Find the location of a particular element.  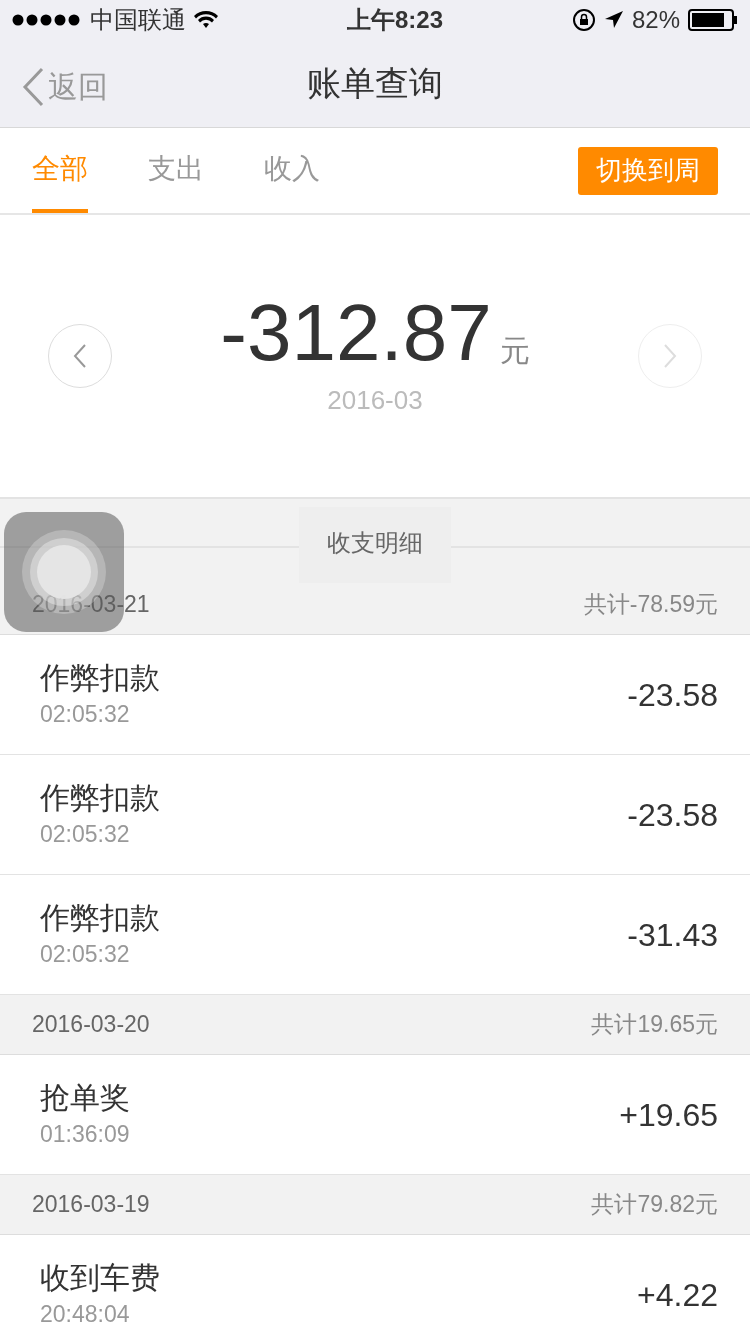

period-label: 2016-03 is located at coordinates (375, 400).